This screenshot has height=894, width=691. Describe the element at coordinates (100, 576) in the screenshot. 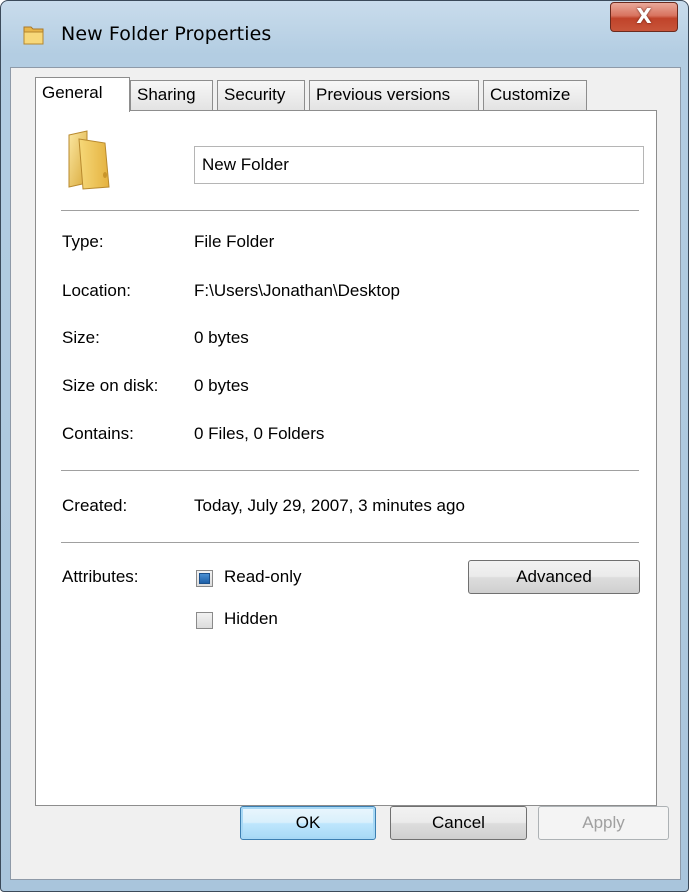

I see `attributes-label: Attributes:` at that location.